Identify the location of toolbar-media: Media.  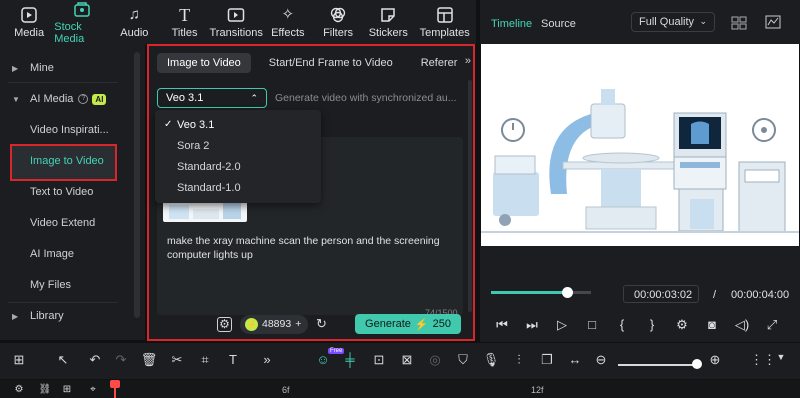
(29, 22).